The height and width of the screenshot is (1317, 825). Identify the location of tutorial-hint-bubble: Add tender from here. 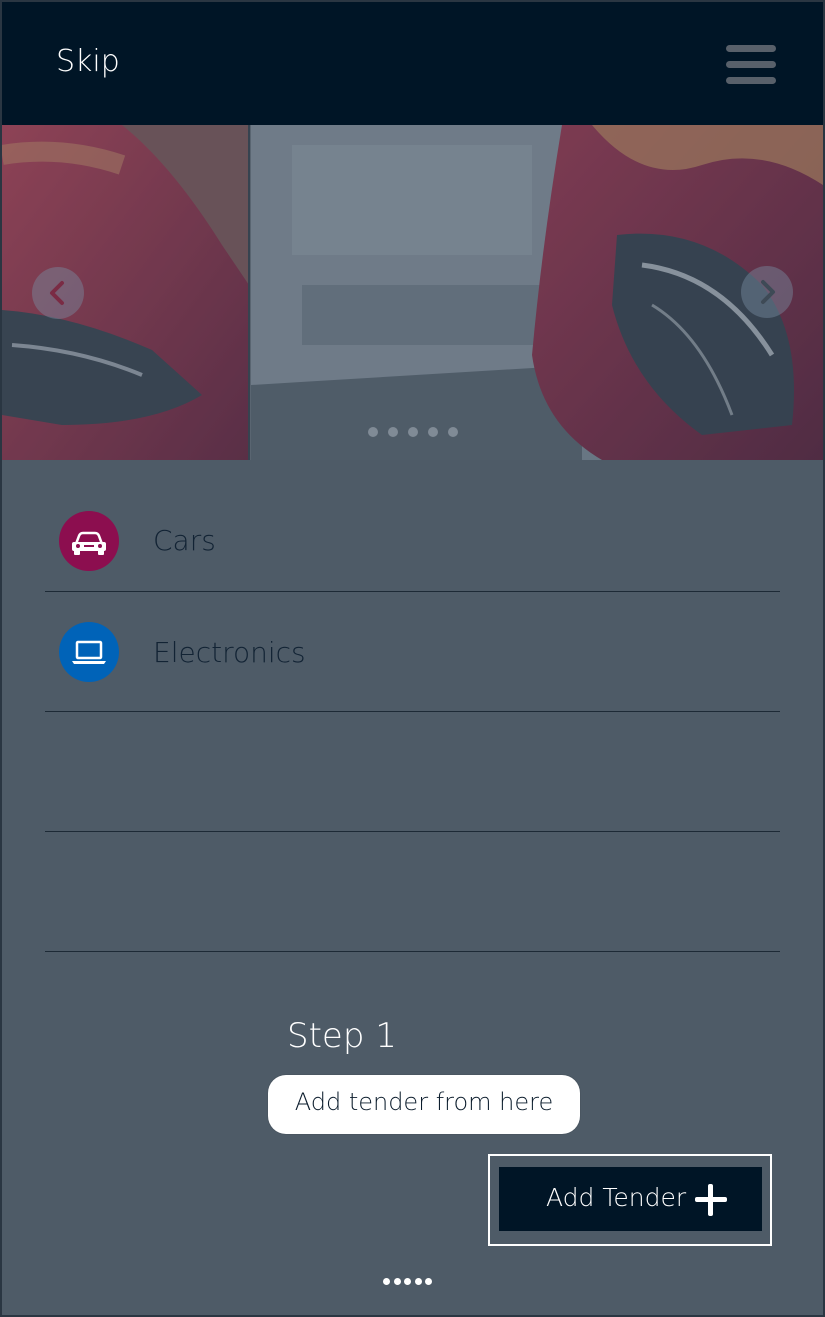
(424, 1104).